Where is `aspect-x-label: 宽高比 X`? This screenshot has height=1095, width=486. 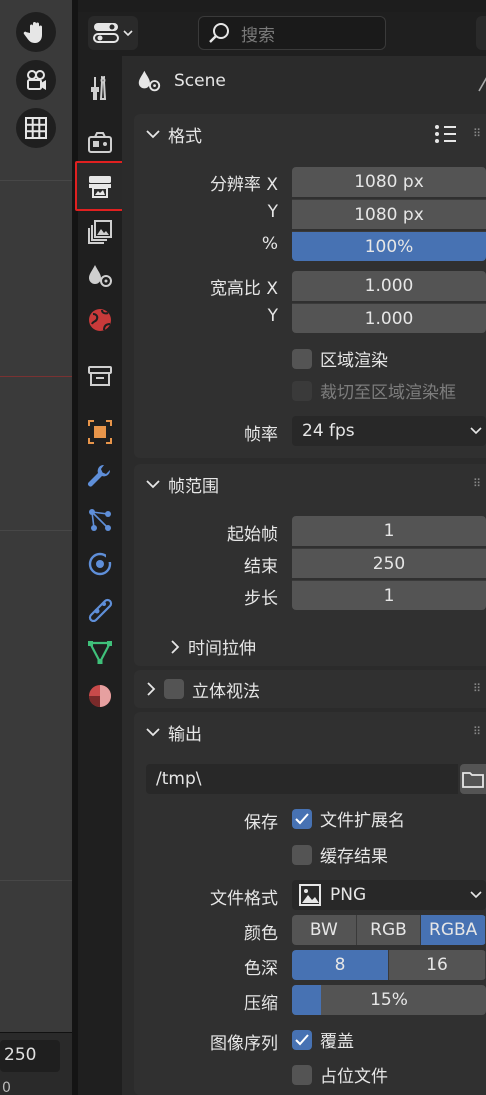 aspect-x-label: 宽高比 X is located at coordinates (243, 289).